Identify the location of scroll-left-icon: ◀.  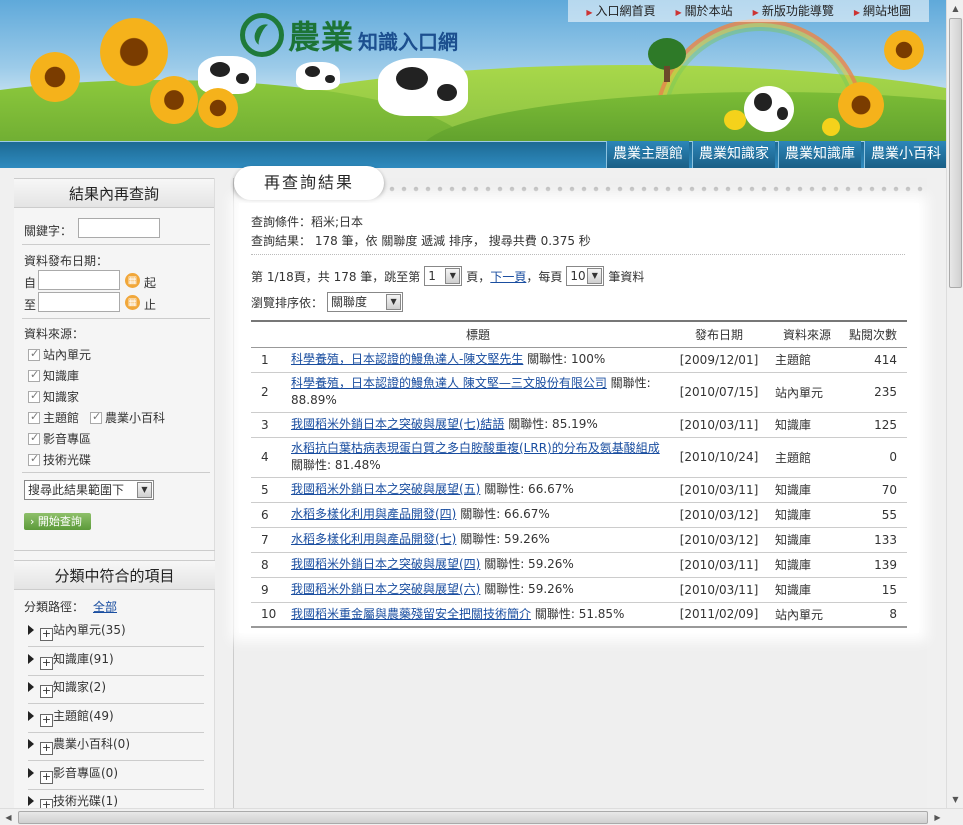
(8, 817).